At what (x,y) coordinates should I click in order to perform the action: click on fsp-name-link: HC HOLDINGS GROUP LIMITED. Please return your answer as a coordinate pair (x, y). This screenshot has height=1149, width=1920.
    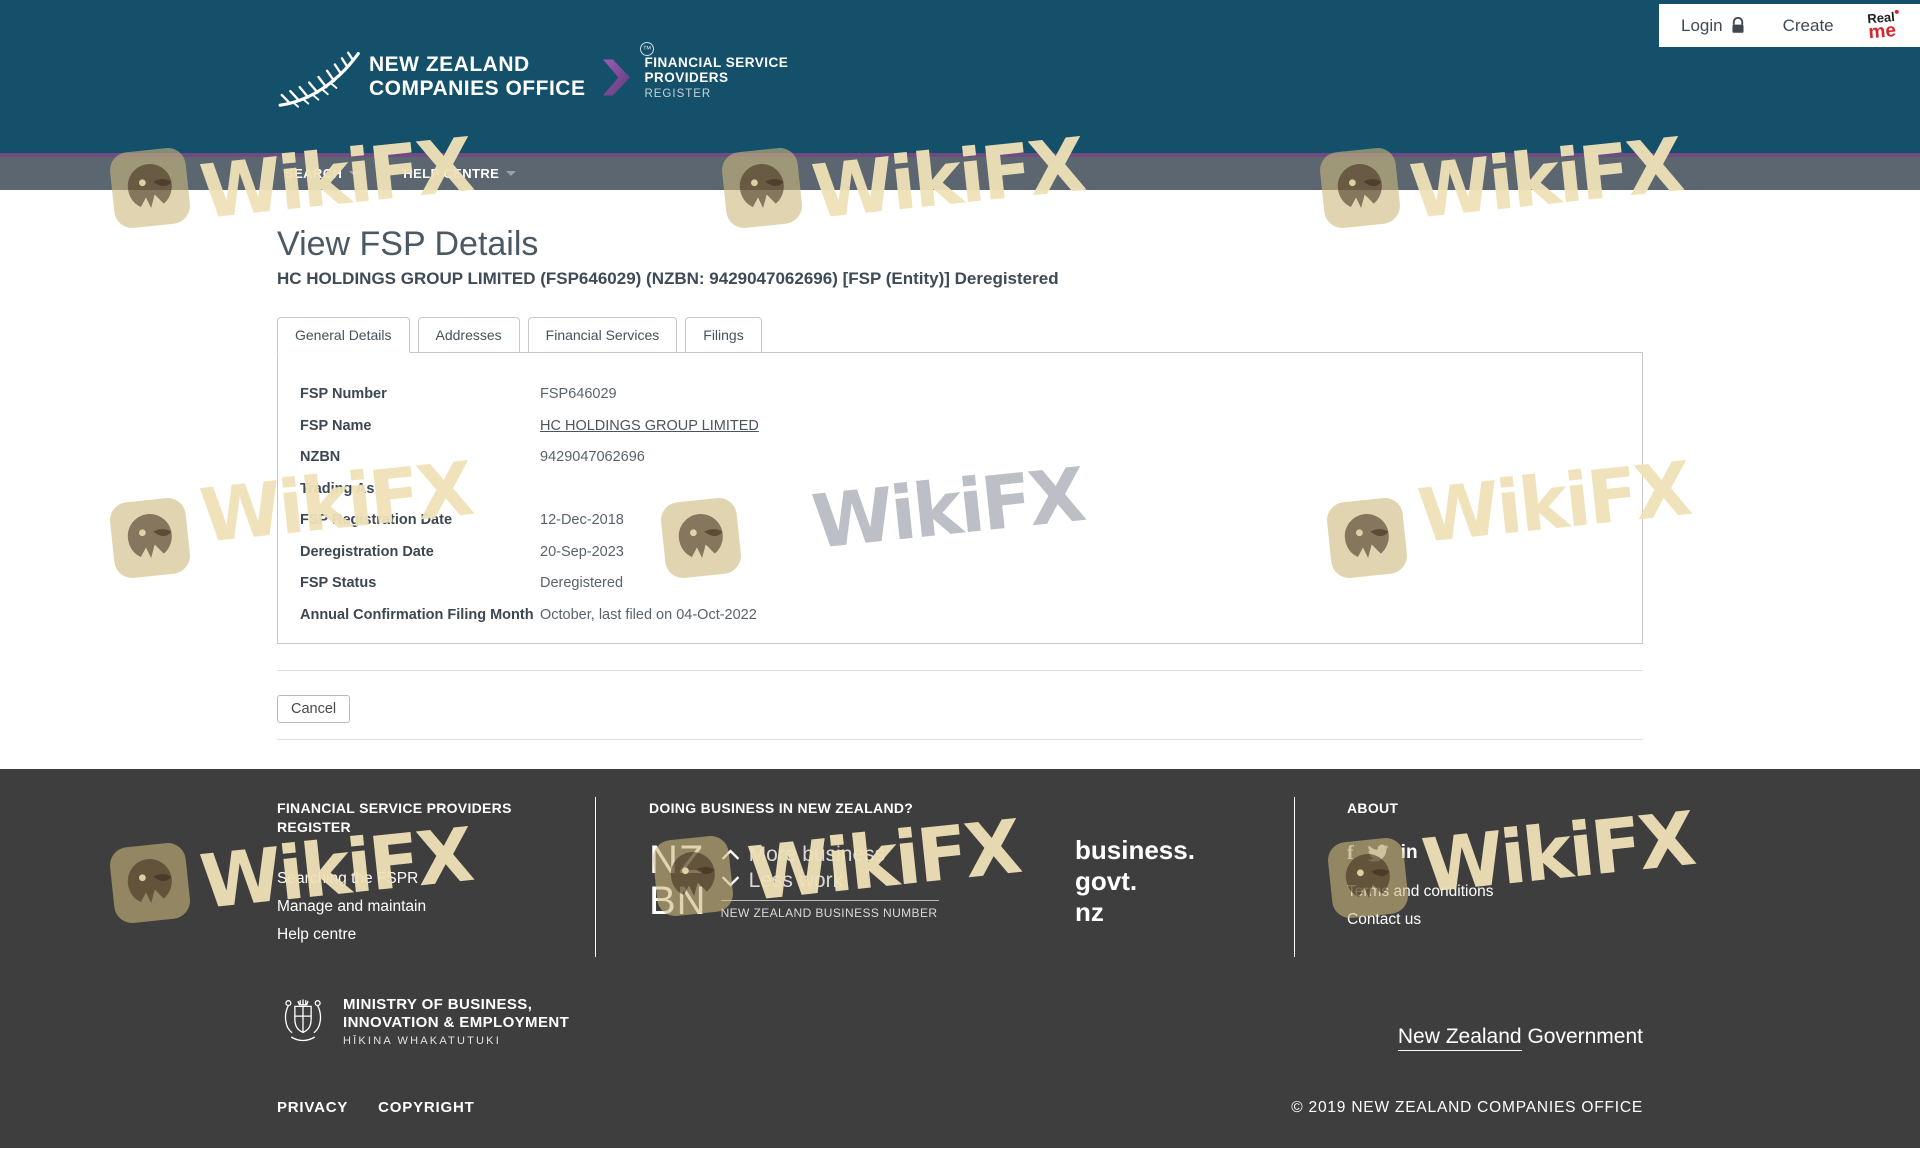
    Looking at the image, I should click on (649, 426).